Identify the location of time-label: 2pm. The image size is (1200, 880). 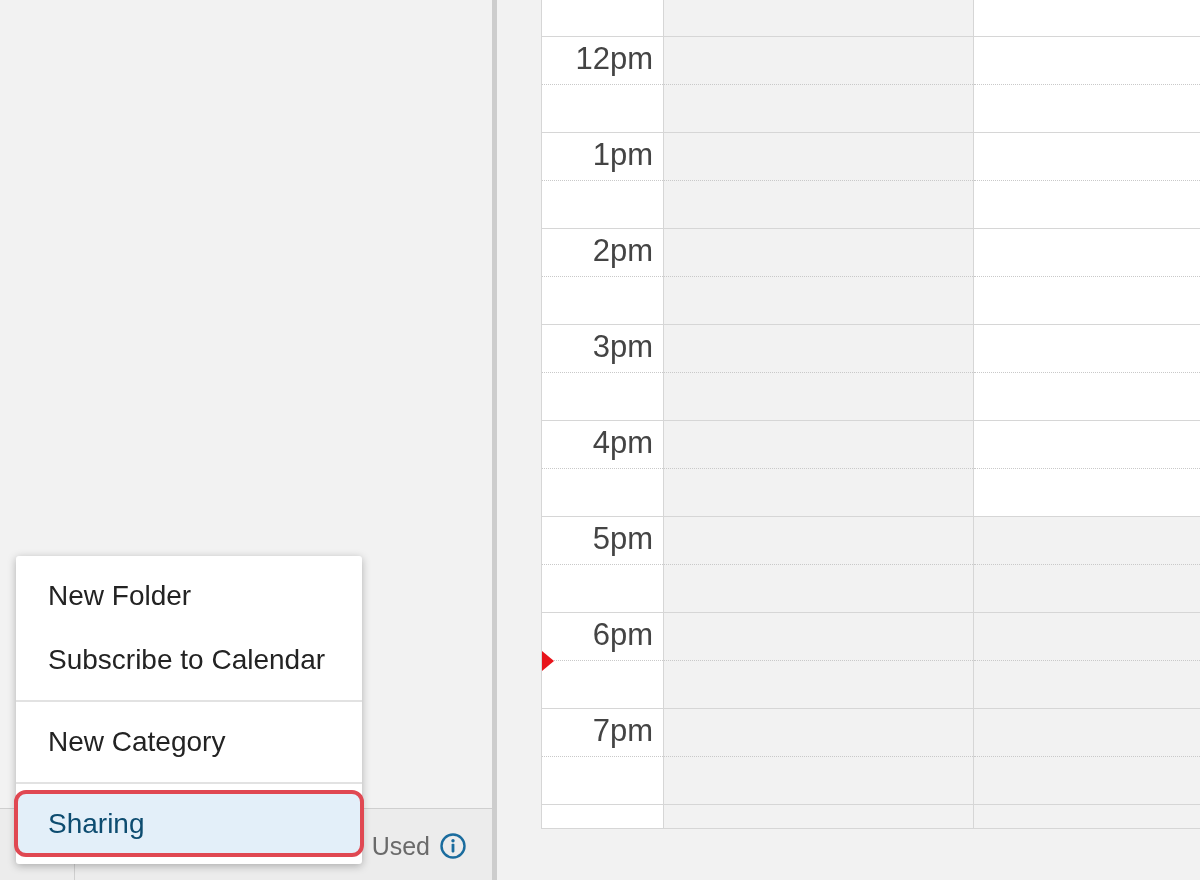
(622, 251).